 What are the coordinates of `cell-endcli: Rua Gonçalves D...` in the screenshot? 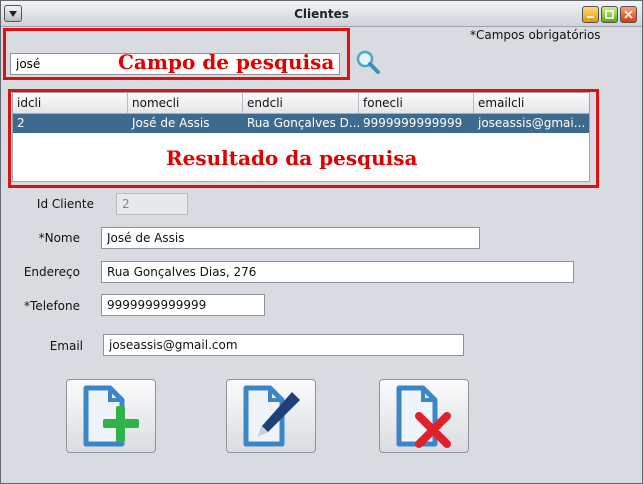 It's located at (303, 123).